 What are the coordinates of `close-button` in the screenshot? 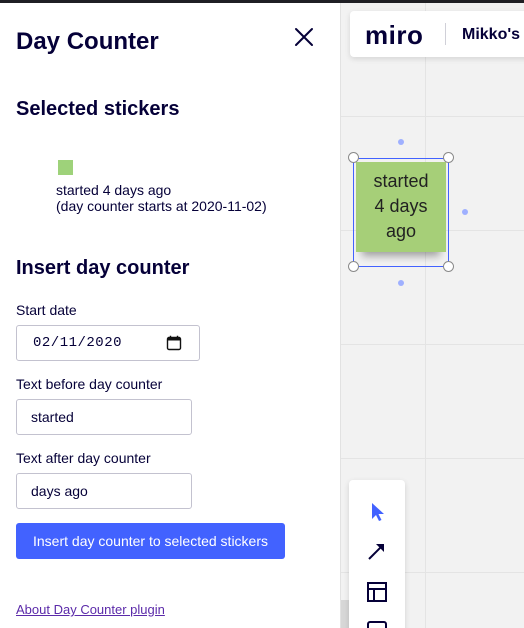 It's located at (304, 37).